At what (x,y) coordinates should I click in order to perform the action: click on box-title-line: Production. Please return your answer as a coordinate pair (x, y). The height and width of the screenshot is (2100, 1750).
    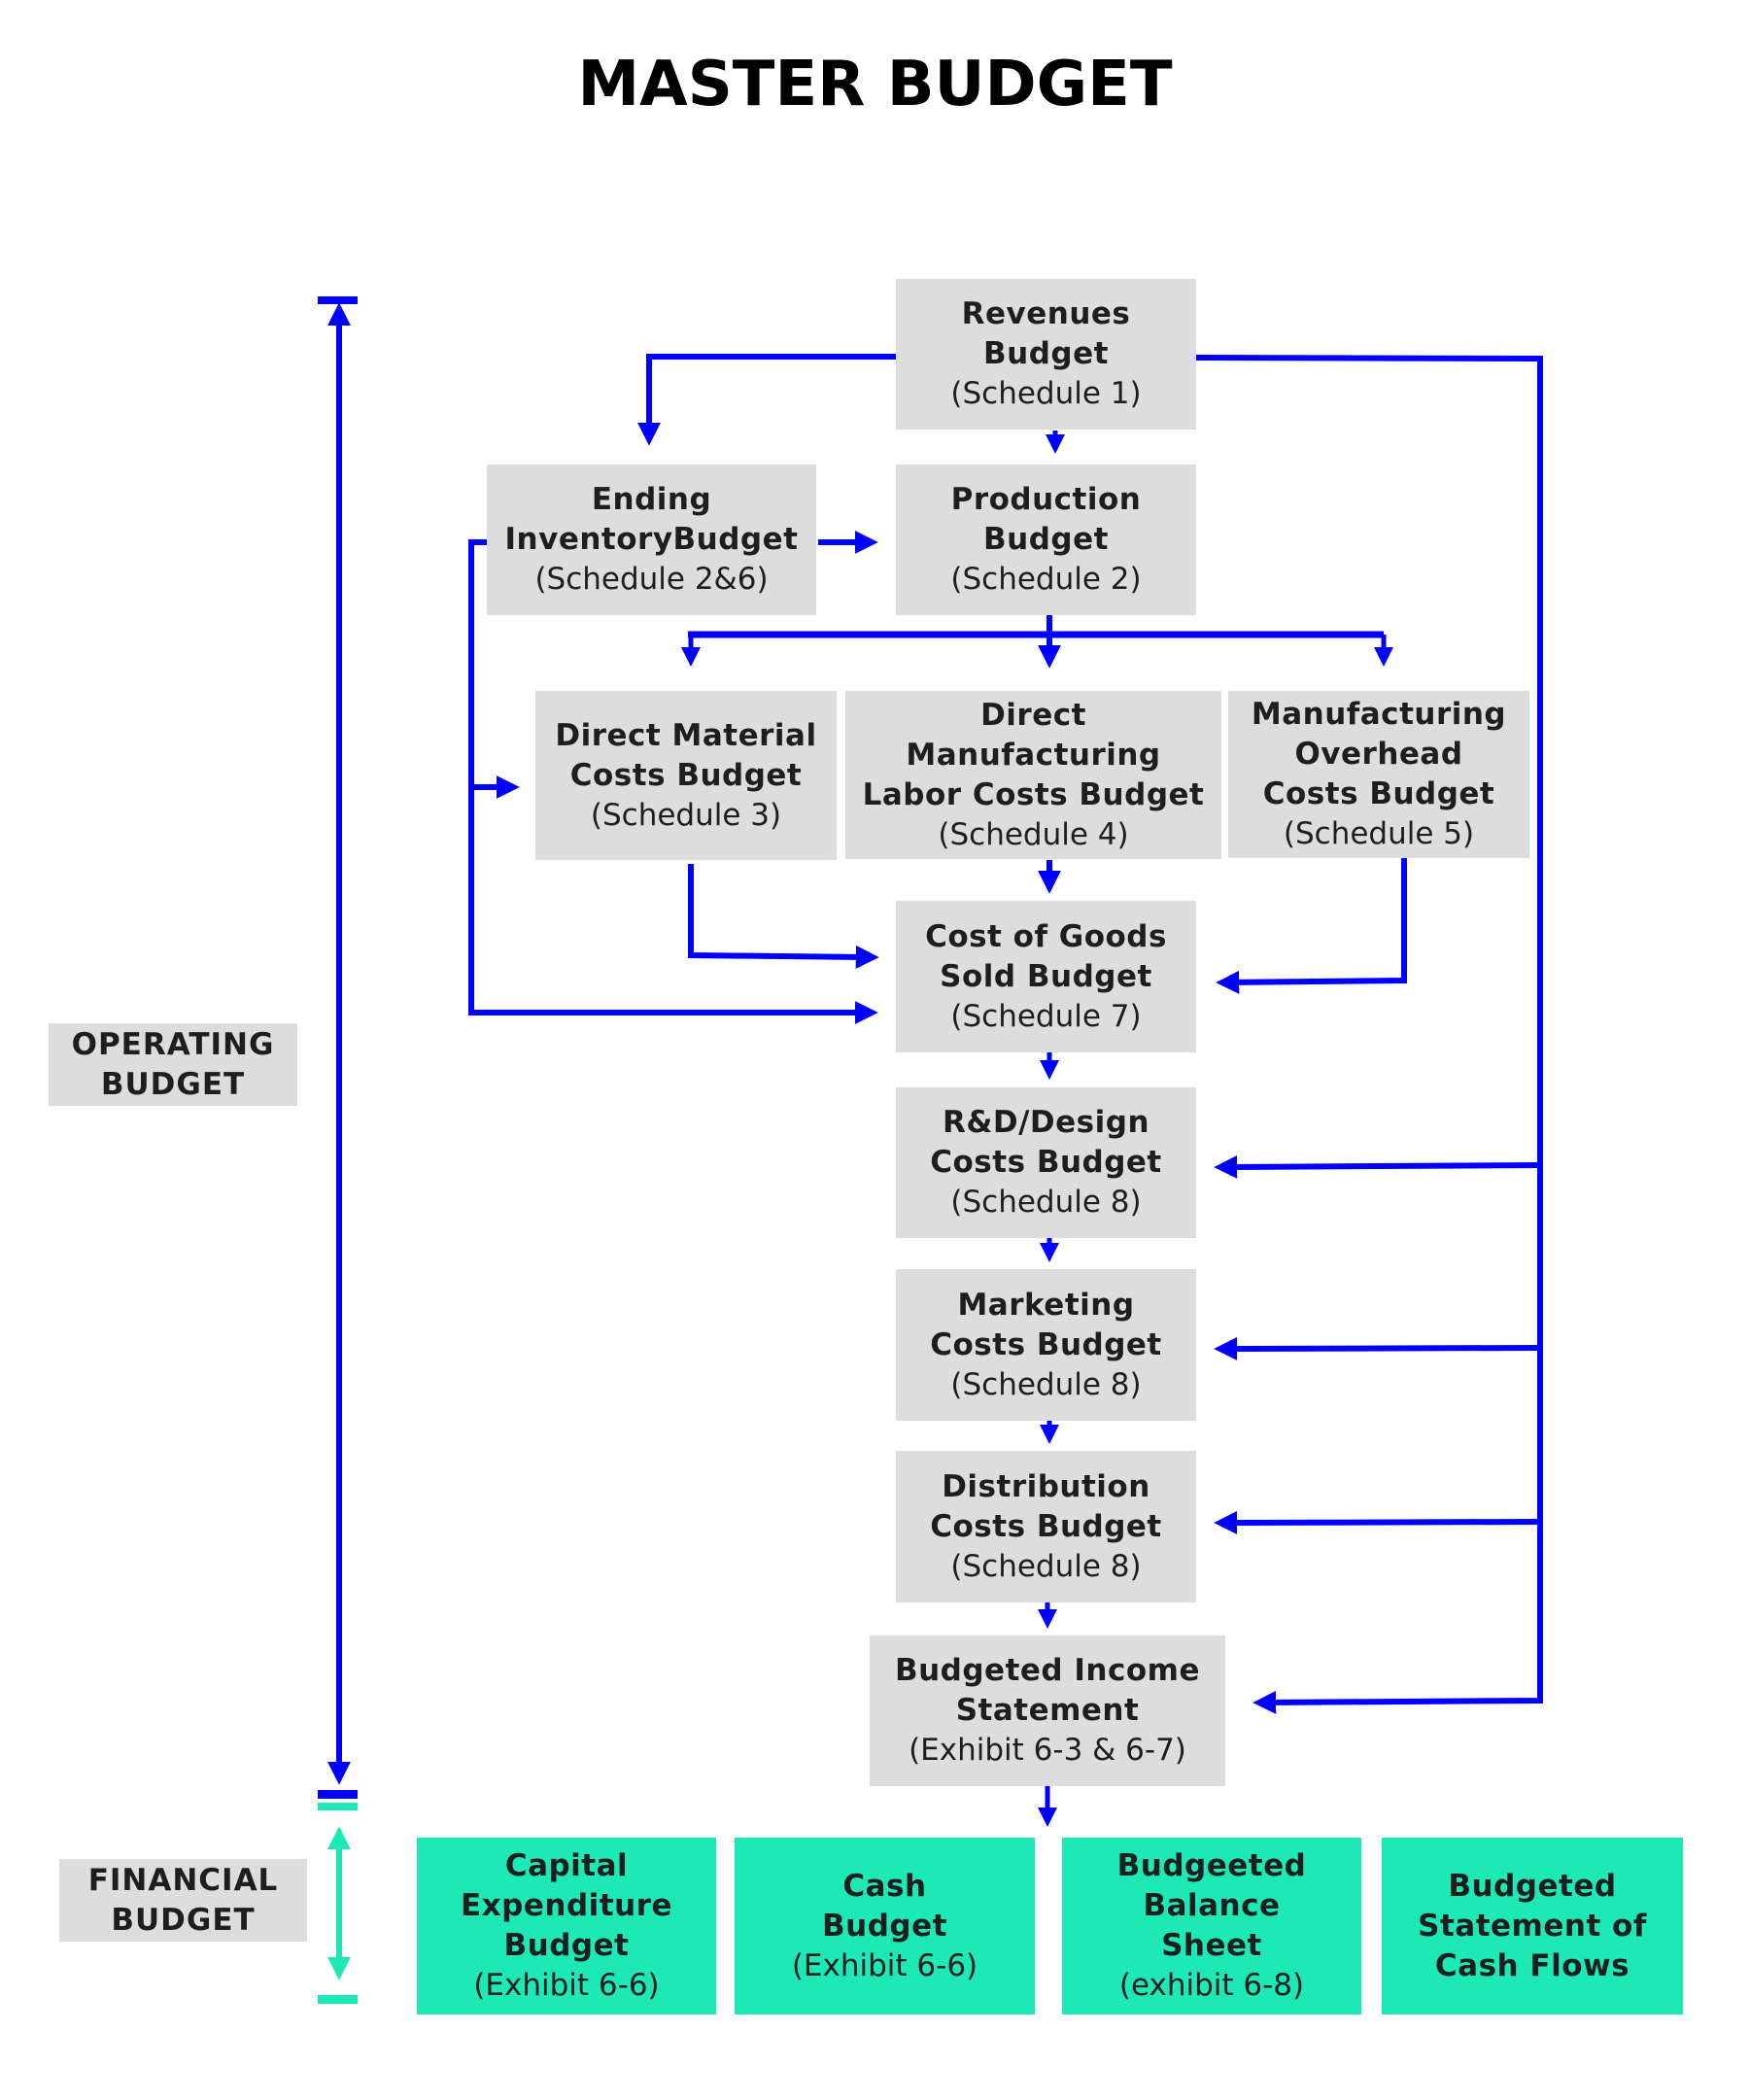
    Looking at the image, I should click on (1046, 499).